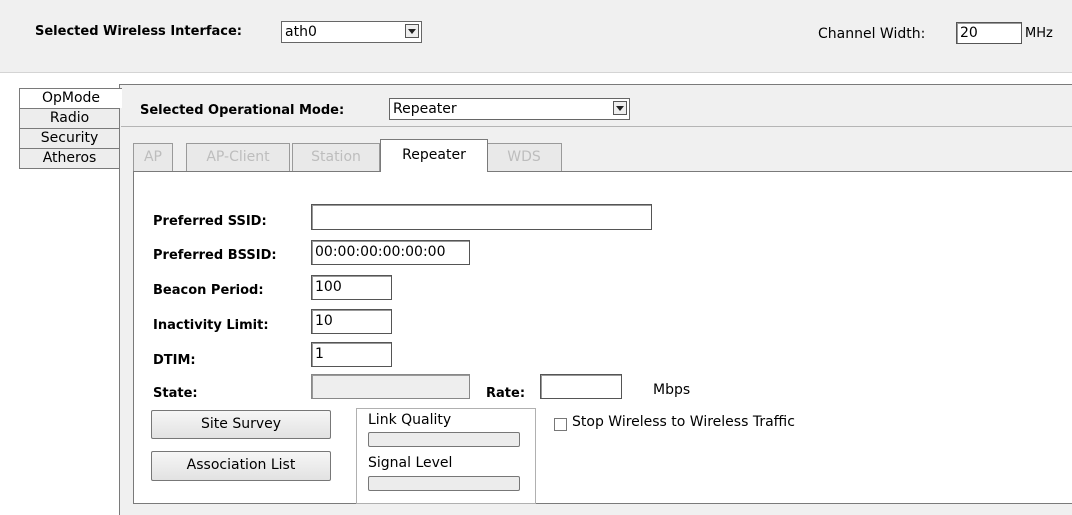  Describe the element at coordinates (989, 33) in the screenshot. I see `channel-width-field: 20` at that location.